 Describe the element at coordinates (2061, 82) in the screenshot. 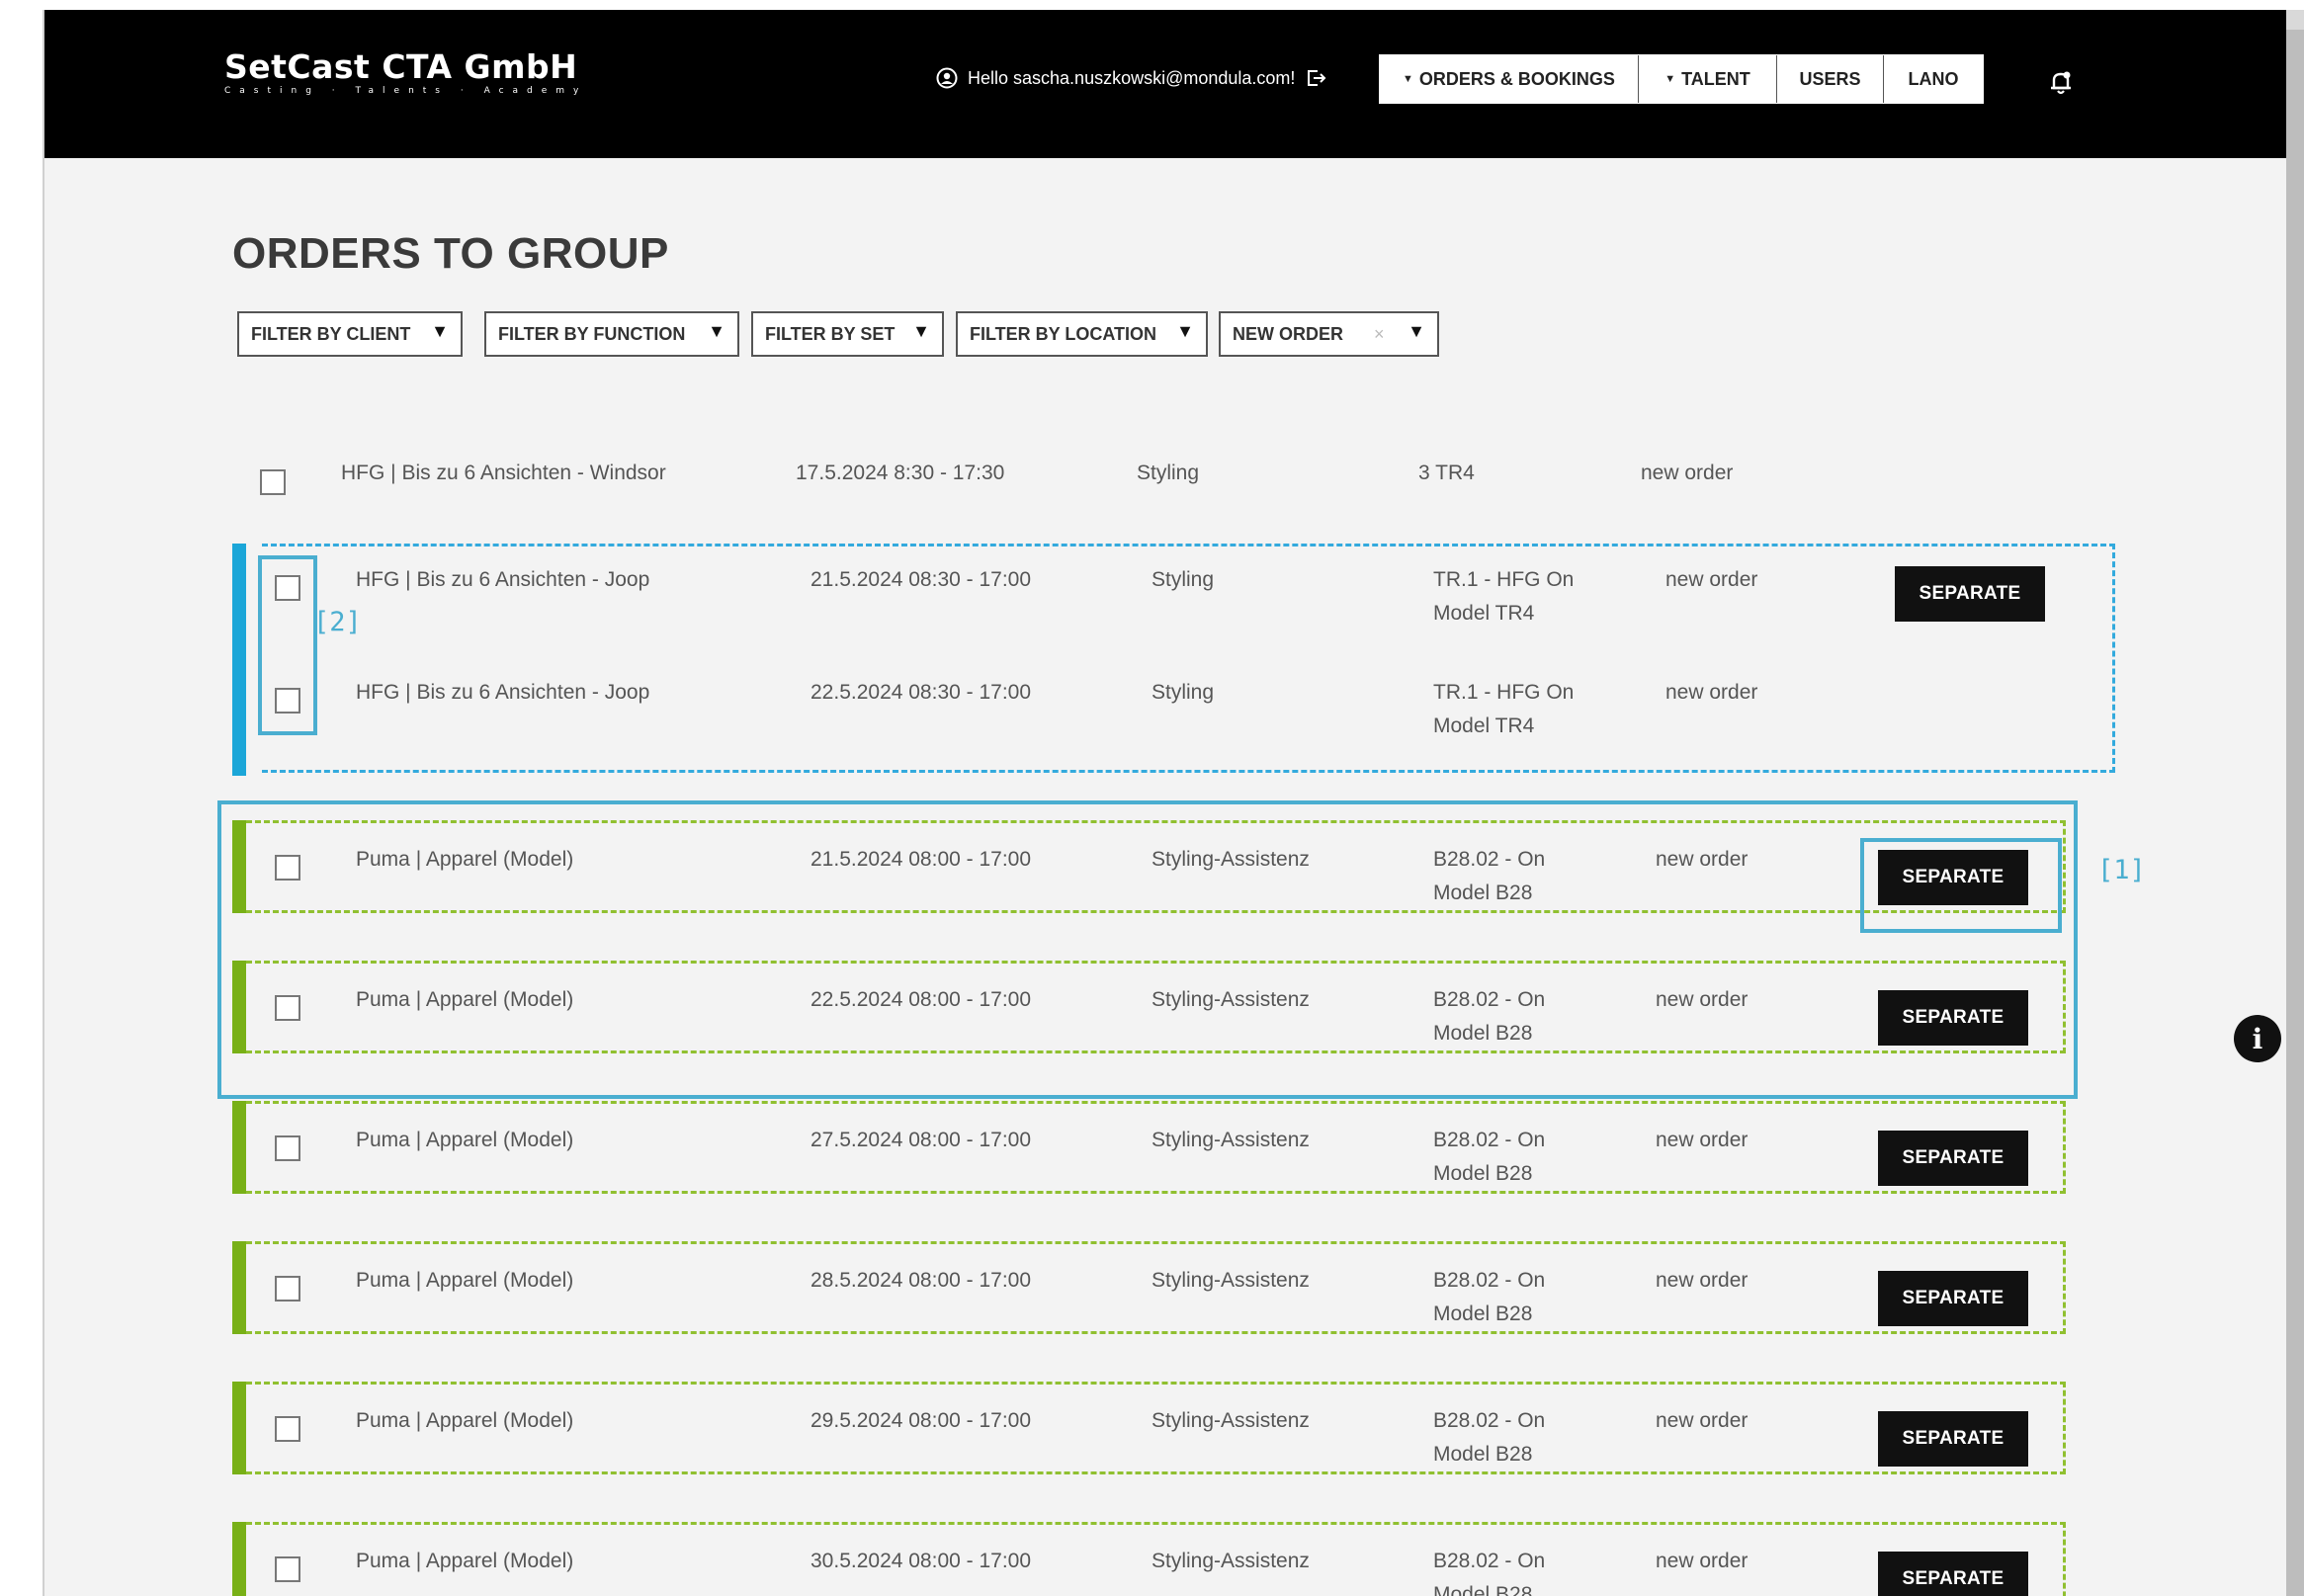

I see `notification-bell-icon` at that location.